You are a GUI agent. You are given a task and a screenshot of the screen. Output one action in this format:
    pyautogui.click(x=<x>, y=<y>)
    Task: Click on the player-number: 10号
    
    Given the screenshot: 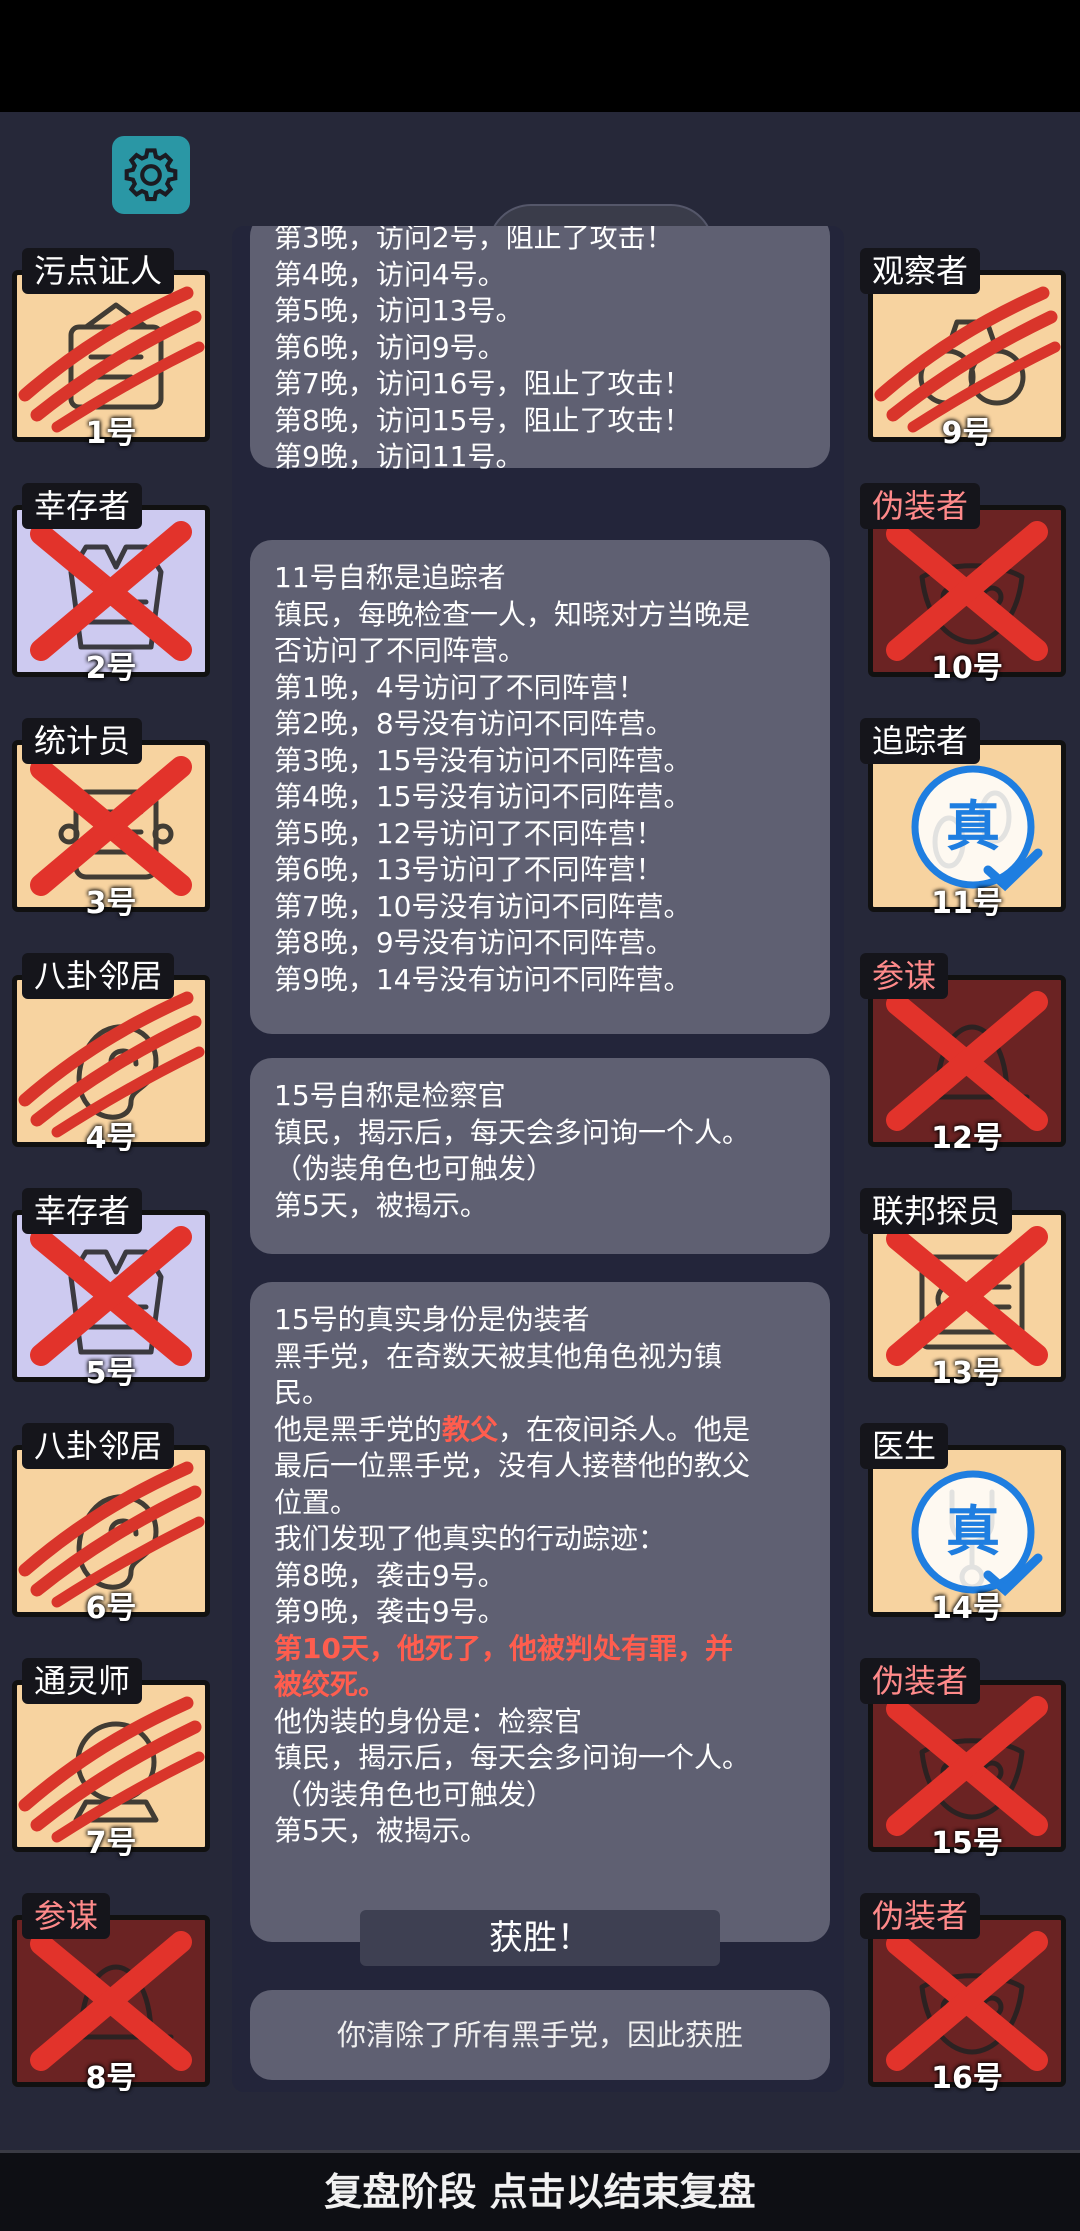 What is the action you would take?
    pyautogui.click(x=967, y=668)
    